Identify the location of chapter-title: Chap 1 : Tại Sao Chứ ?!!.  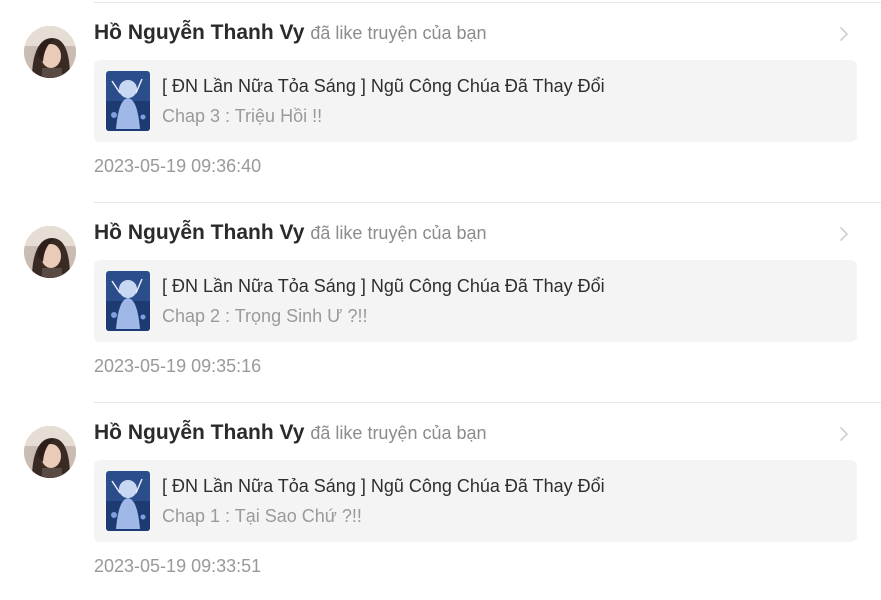
(262, 516).